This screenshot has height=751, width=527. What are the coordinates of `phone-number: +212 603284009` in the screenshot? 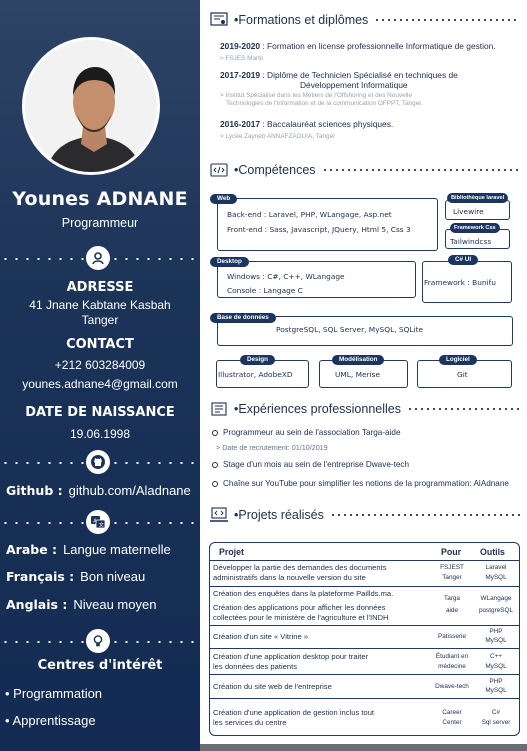 It's located at (100, 365).